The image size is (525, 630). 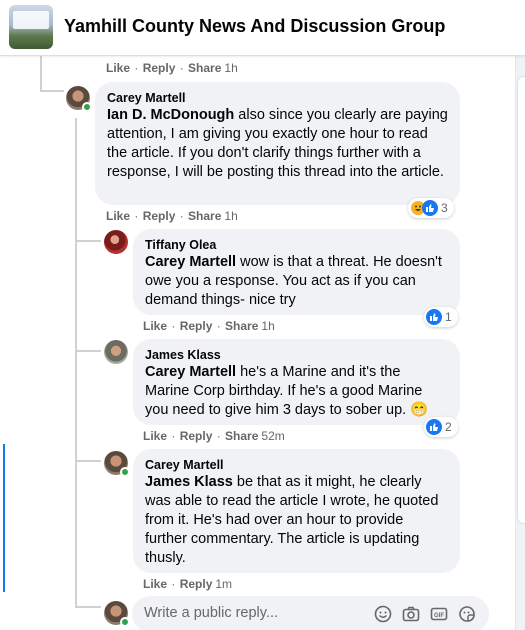 I want to click on right-side-panel, so click(x=520, y=343).